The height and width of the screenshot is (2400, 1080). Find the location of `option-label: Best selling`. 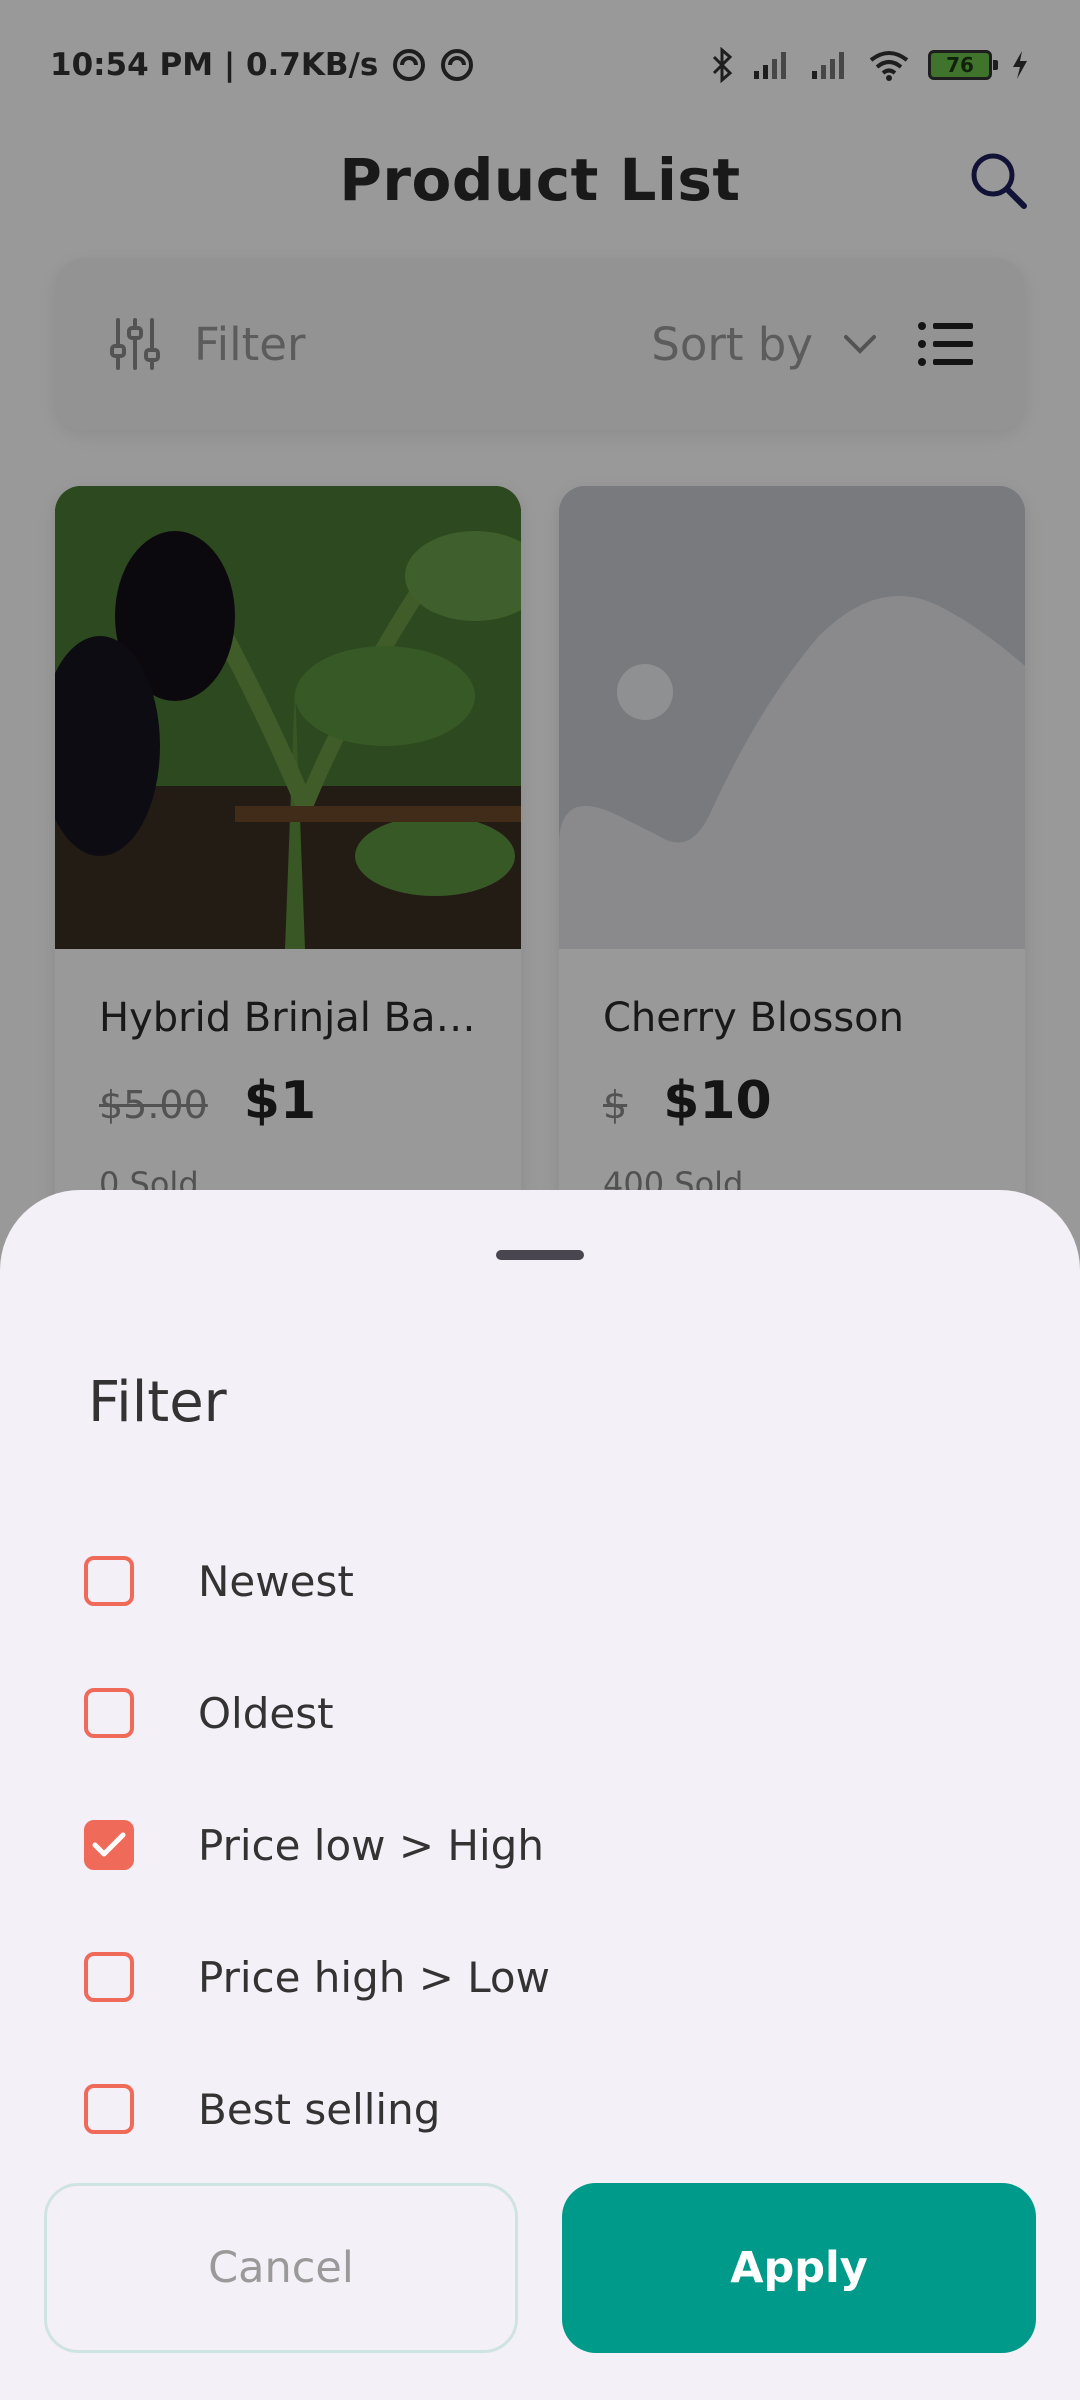

option-label: Best selling is located at coordinates (319, 2109).